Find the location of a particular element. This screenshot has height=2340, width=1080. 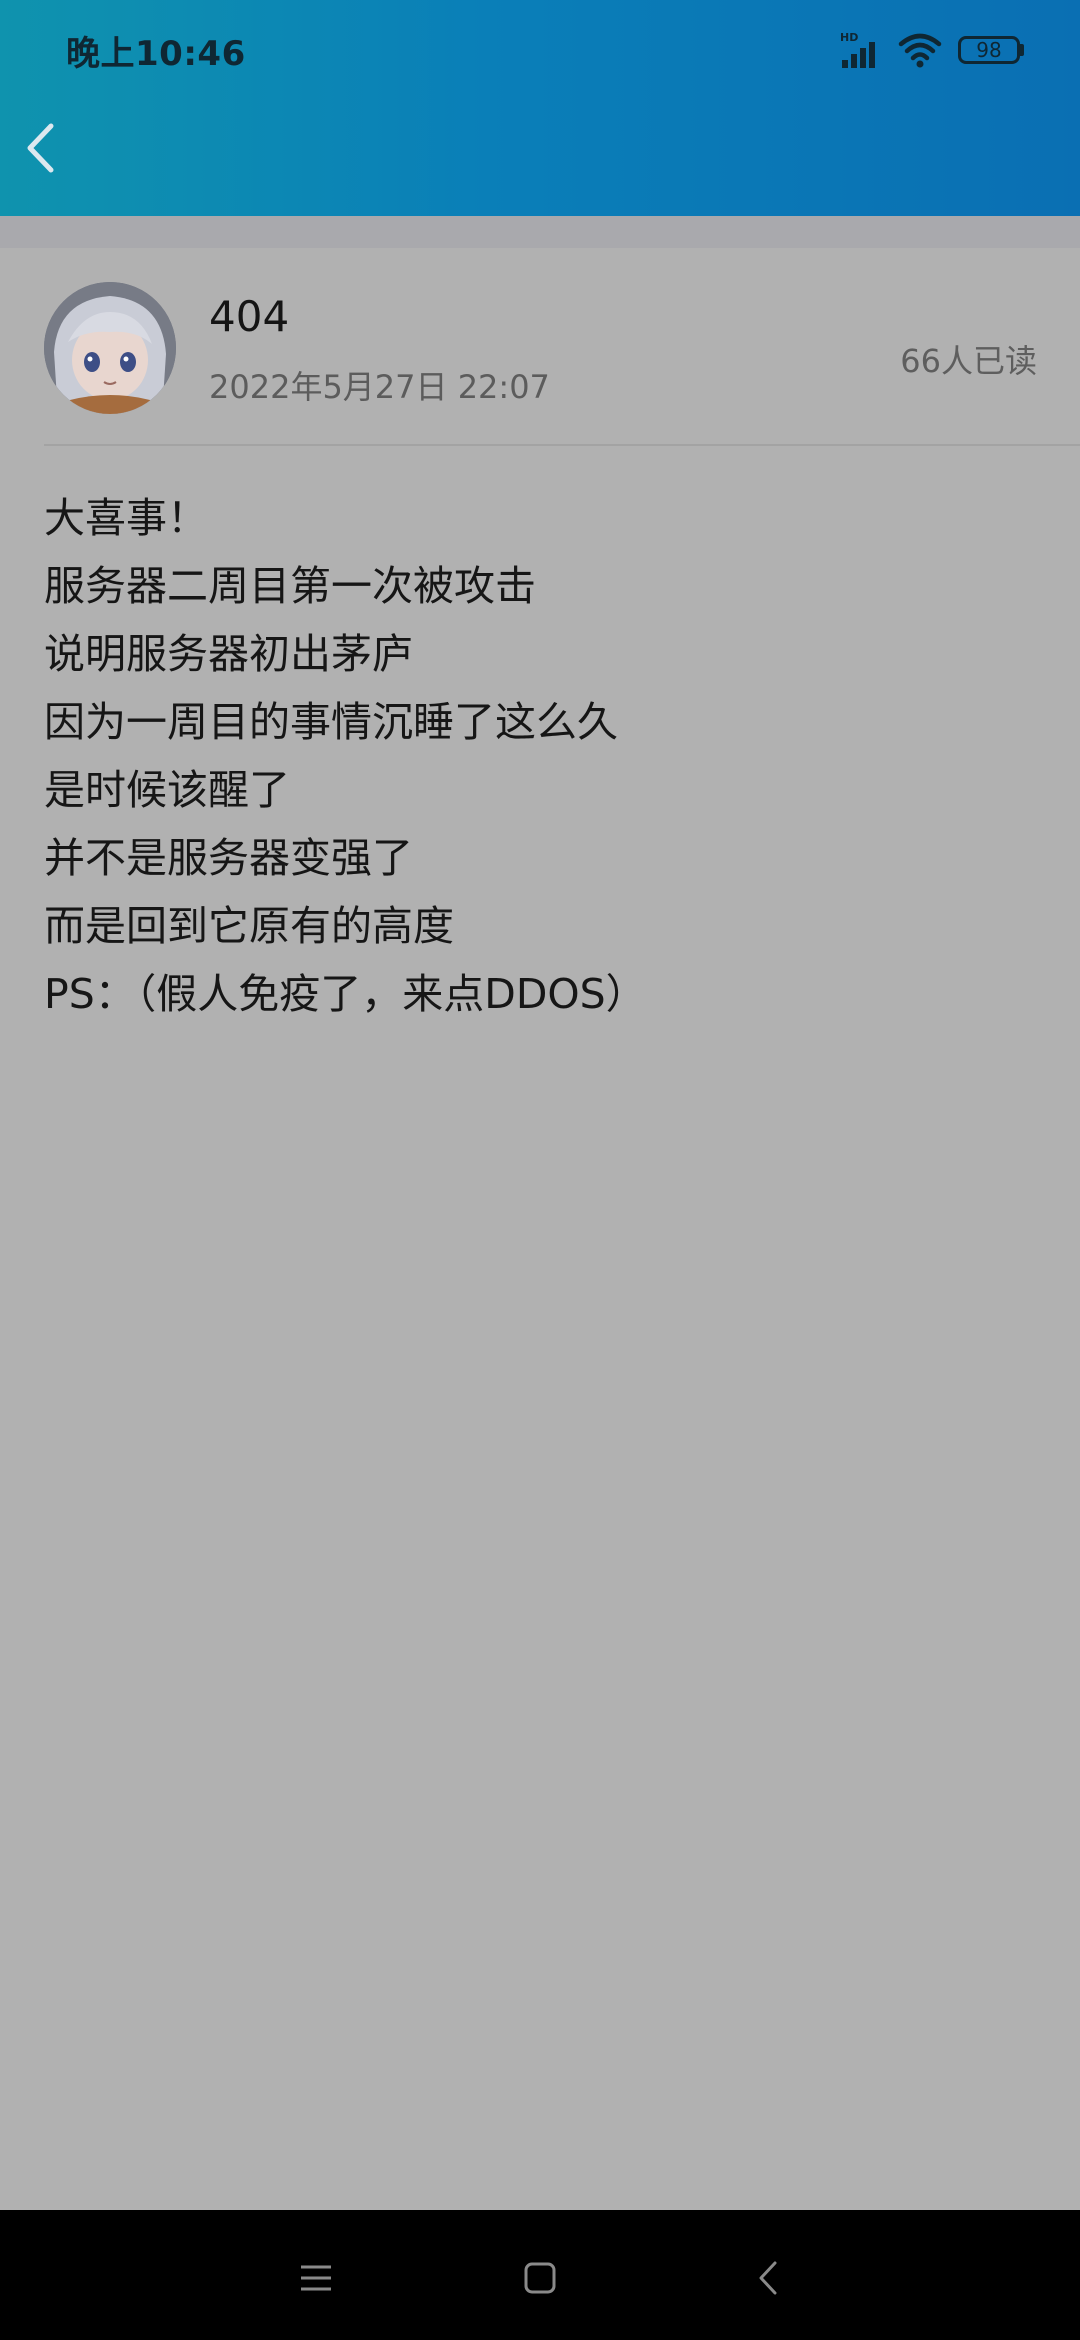

menu-button is located at coordinates (316, 2278).